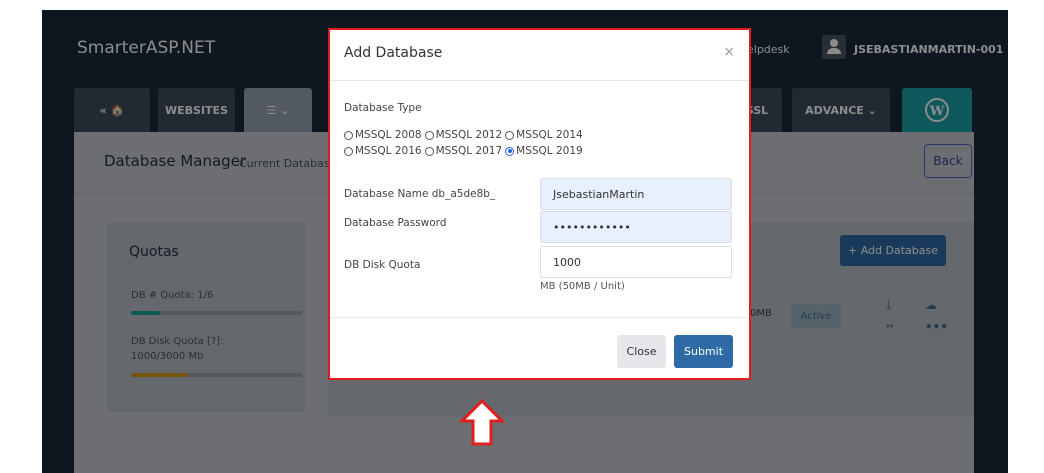  What do you see at coordinates (420, 194) in the screenshot?
I see `database-name-label: Database Name db_a5de8b_` at bounding box center [420, 194].